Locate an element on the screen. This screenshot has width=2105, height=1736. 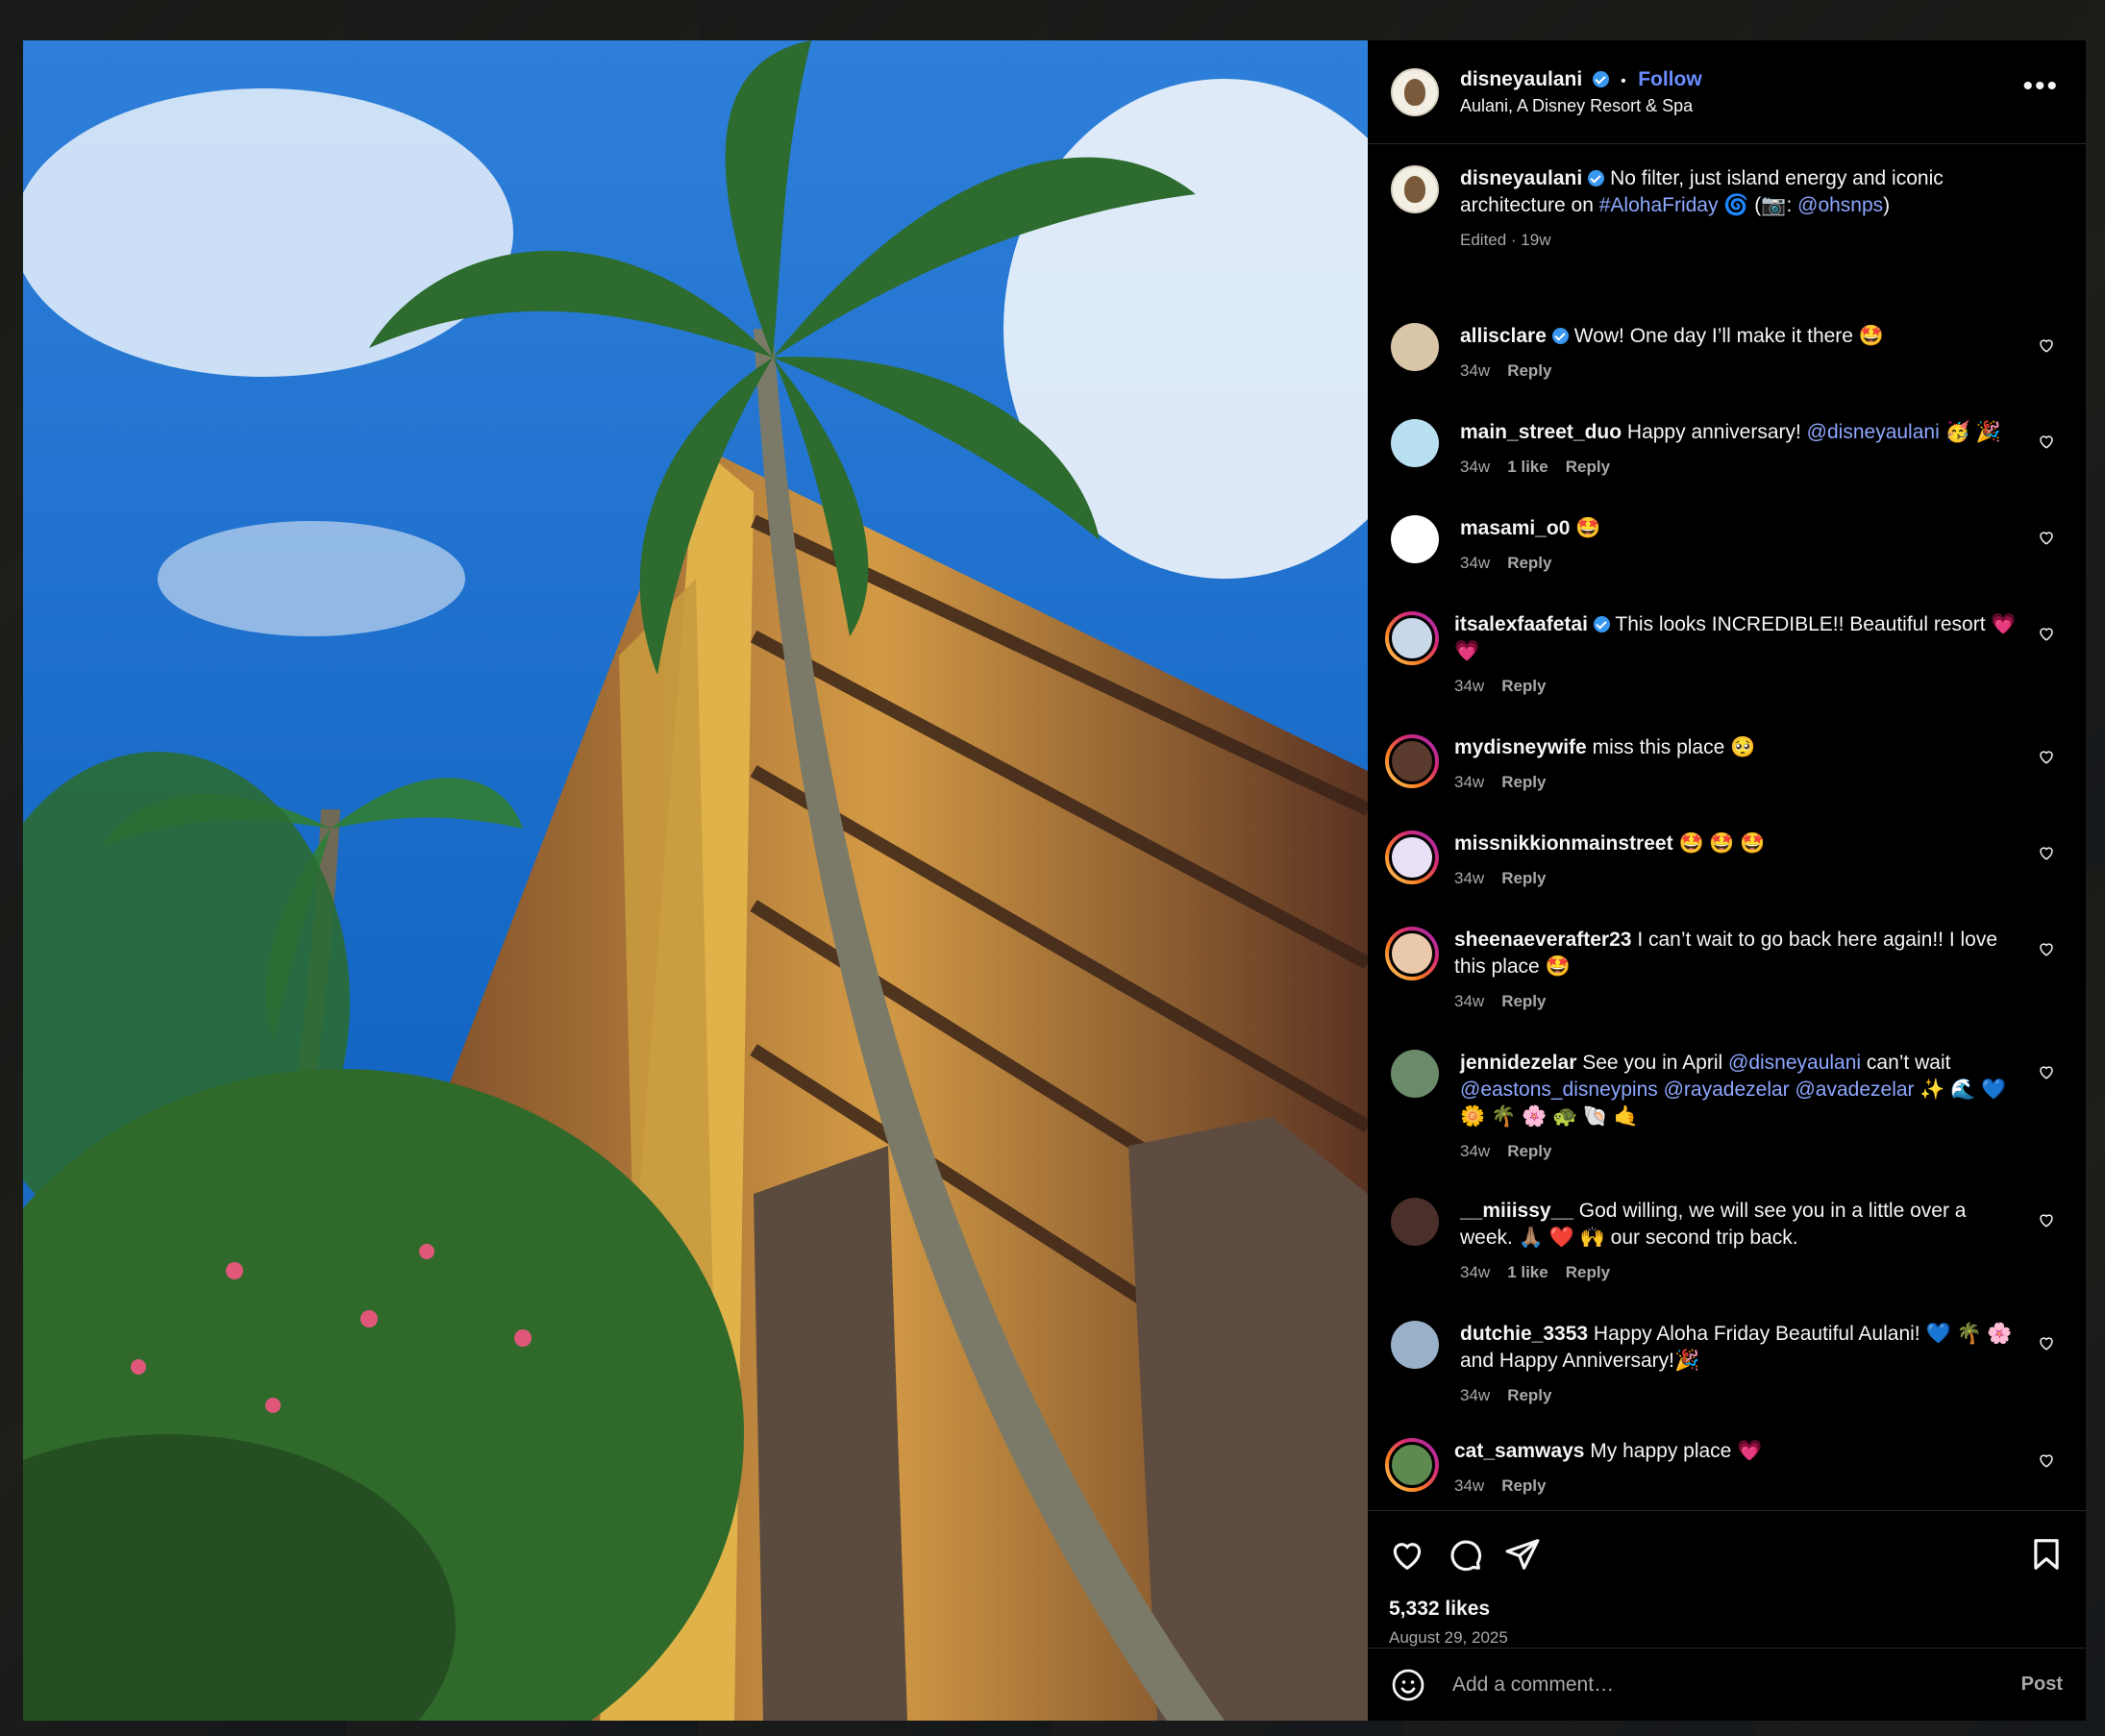
comment-text: See you in April is located at coordinates (1655, 1063).